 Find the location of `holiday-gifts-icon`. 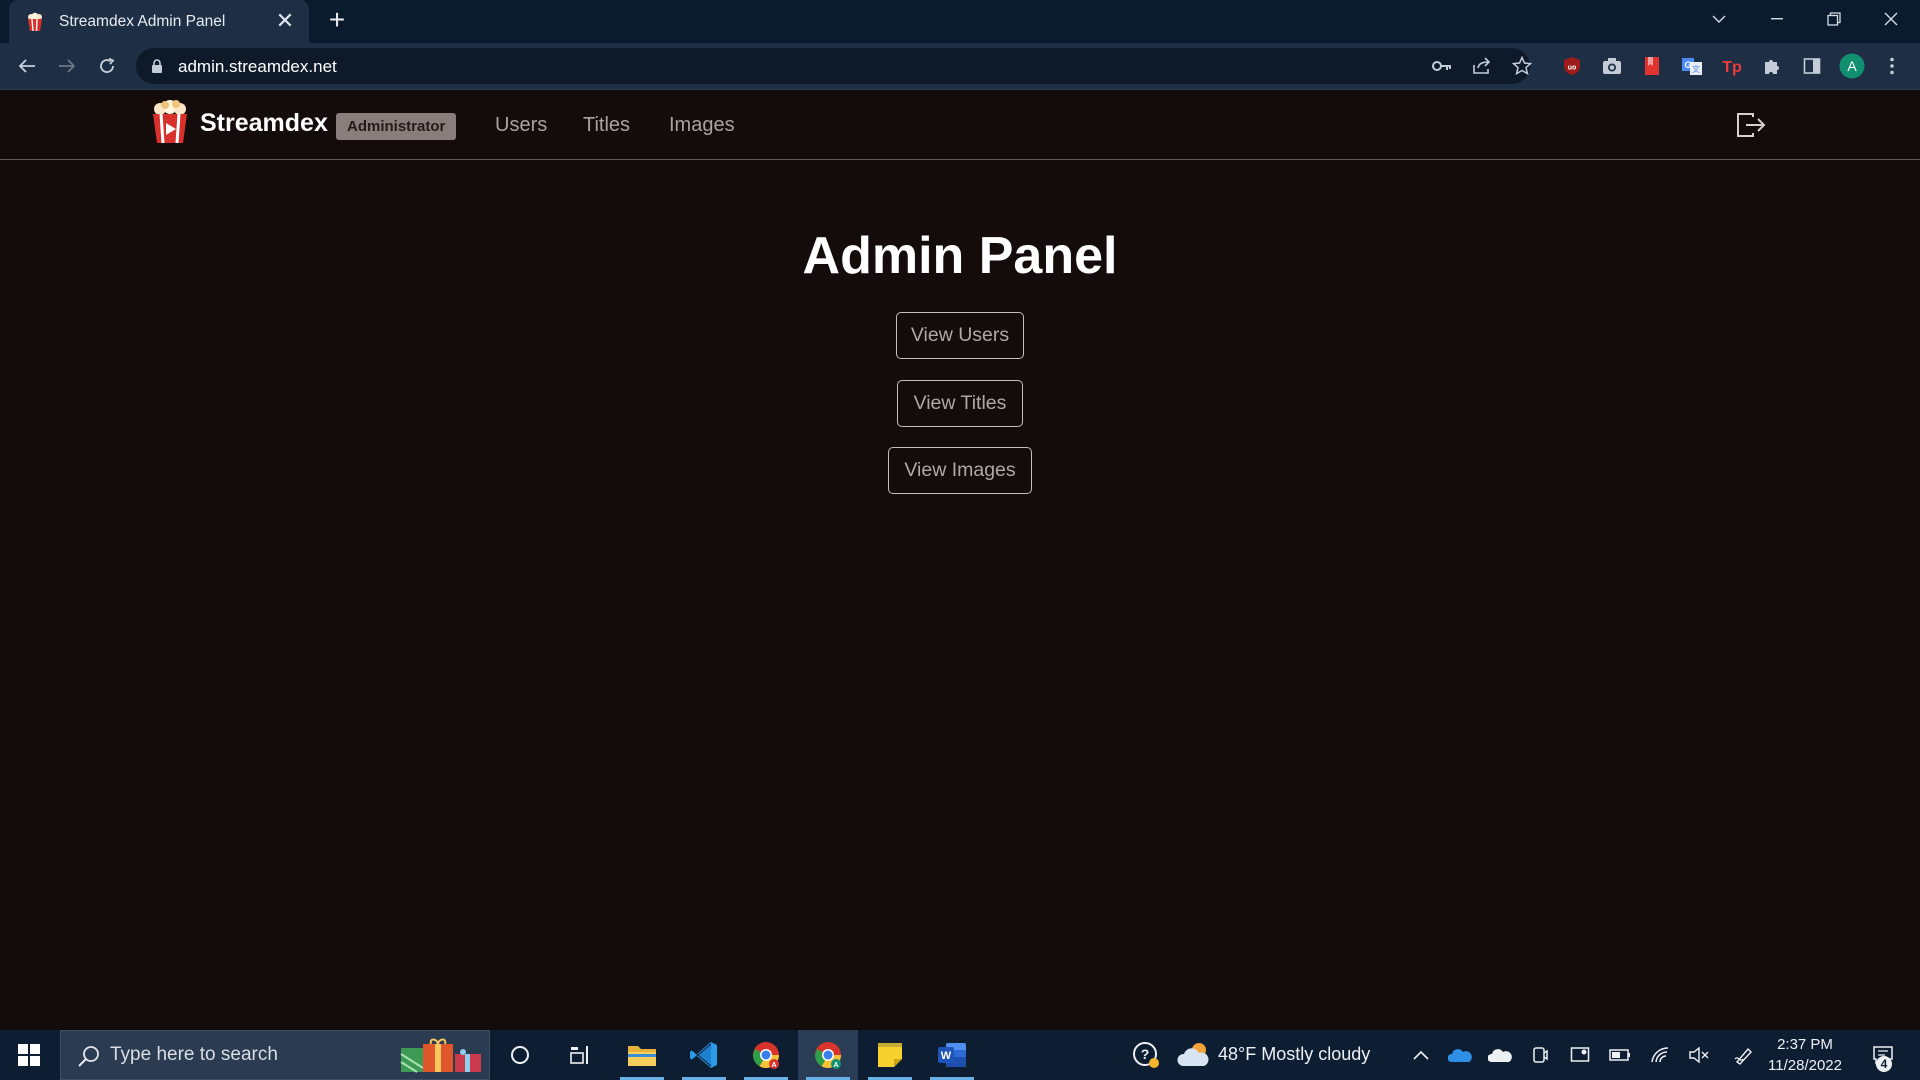

holiday-gifts-icon is located at coordinates (440, 1055).